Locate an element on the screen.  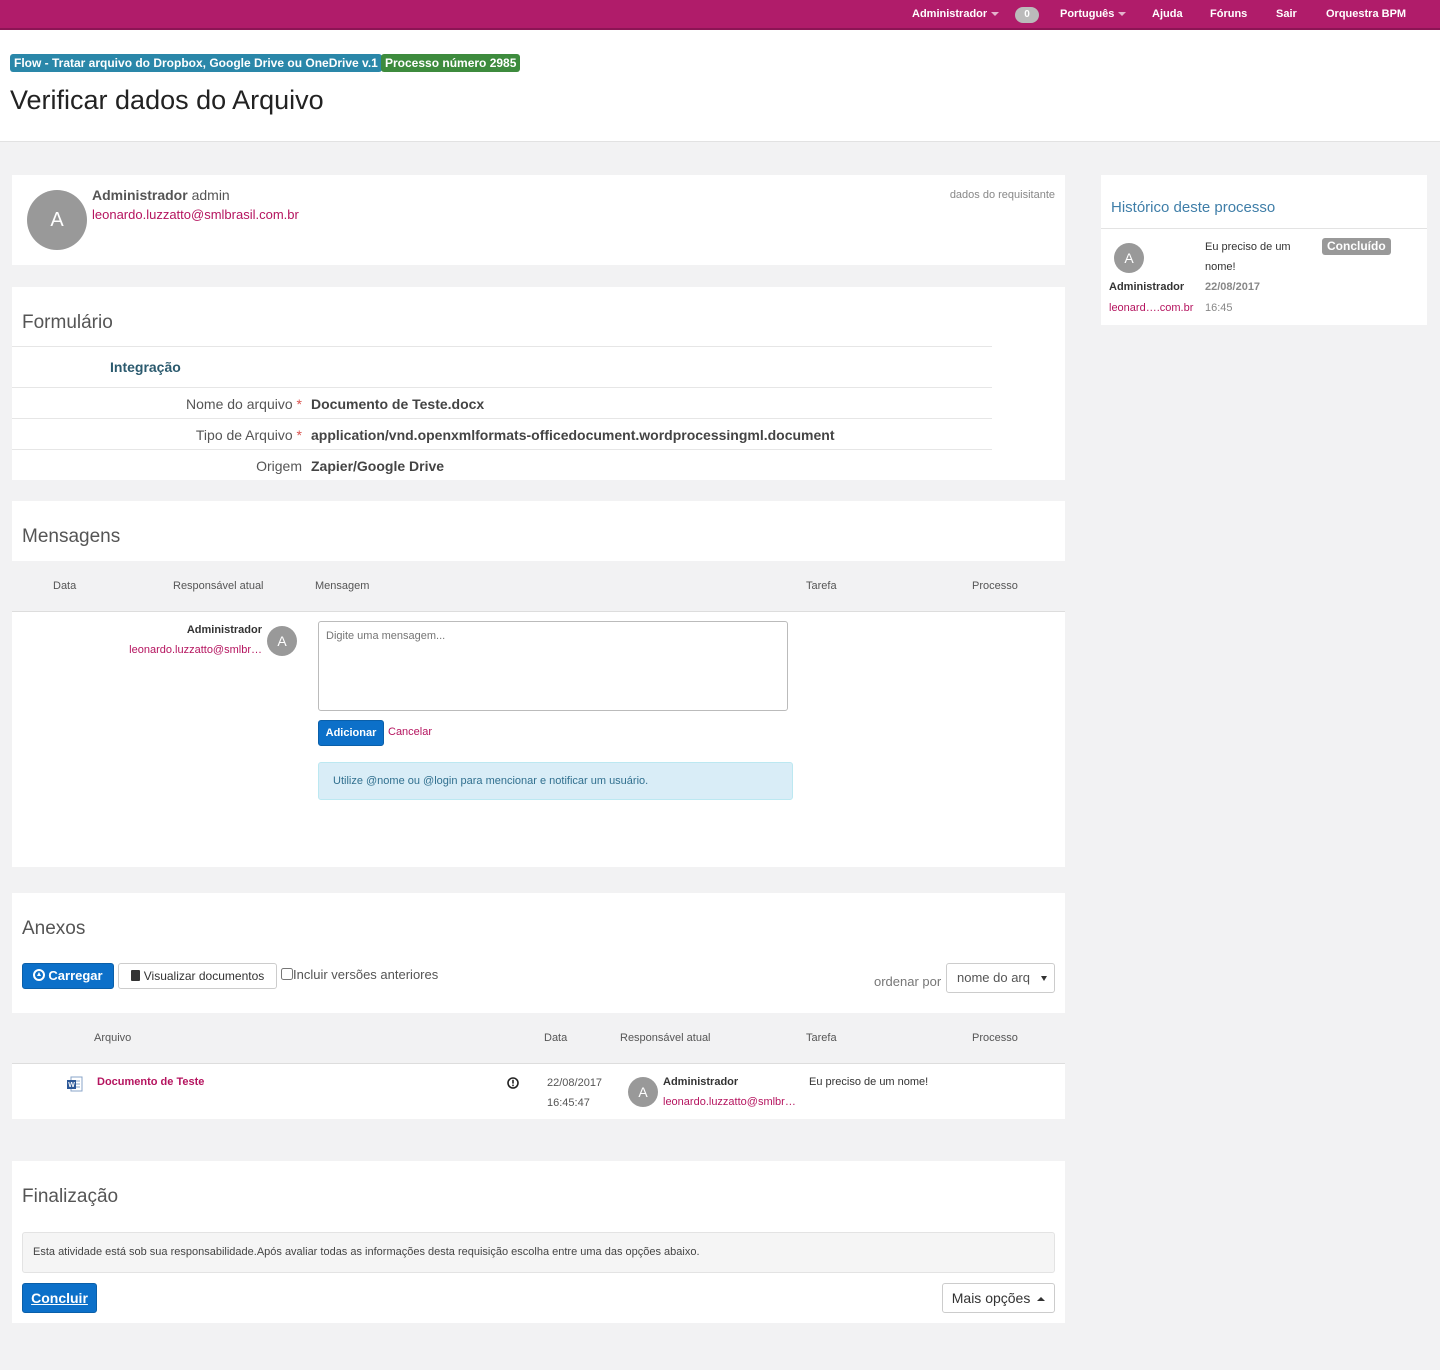
requester-fullname: Administrador is located at coordinates (140, 195).